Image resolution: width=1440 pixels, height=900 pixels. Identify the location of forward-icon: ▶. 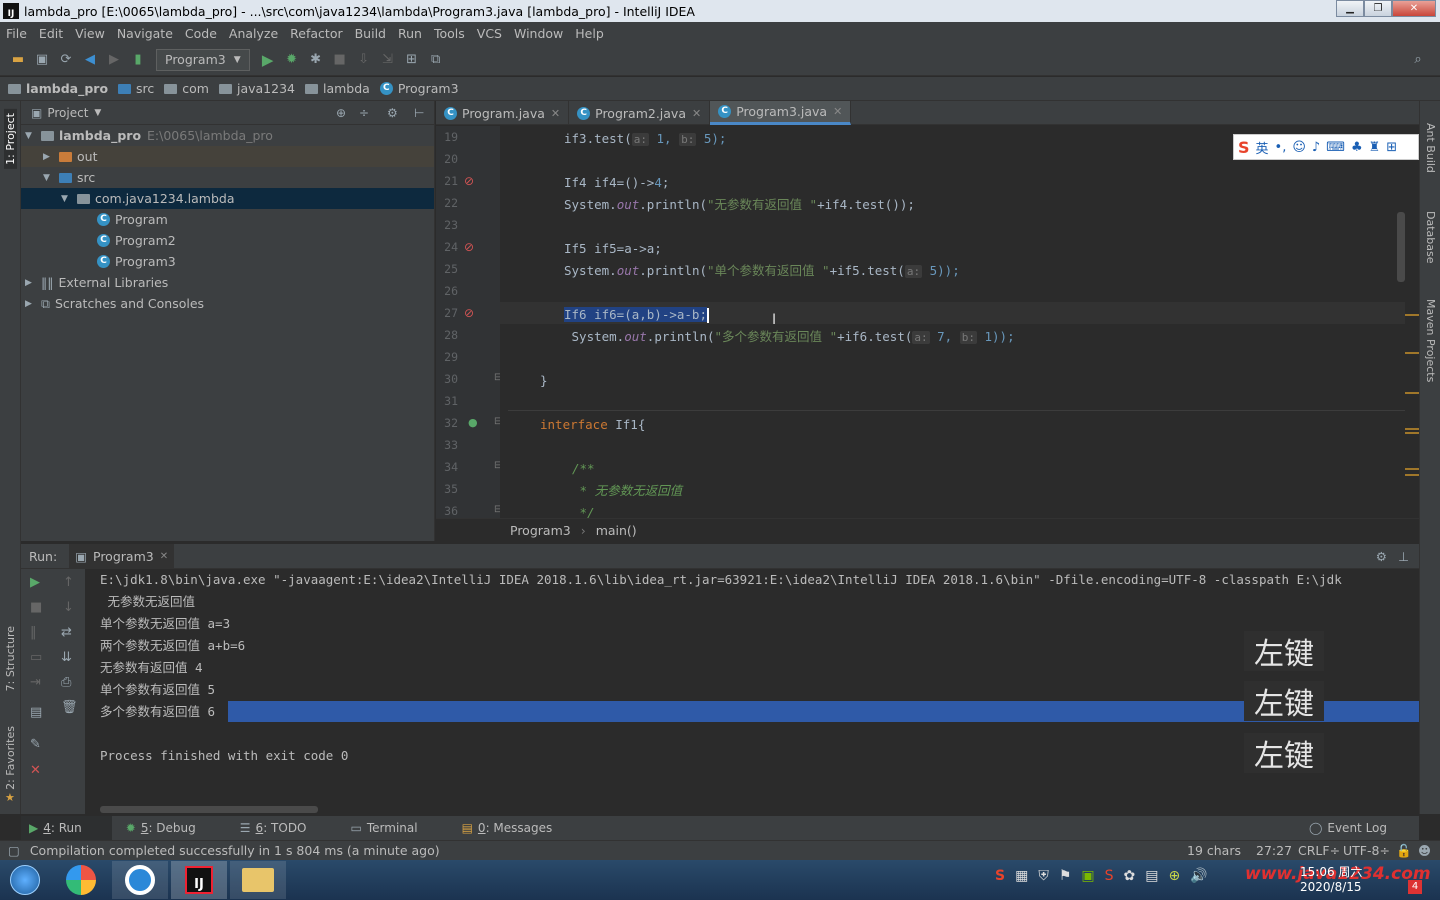
(114, 60).